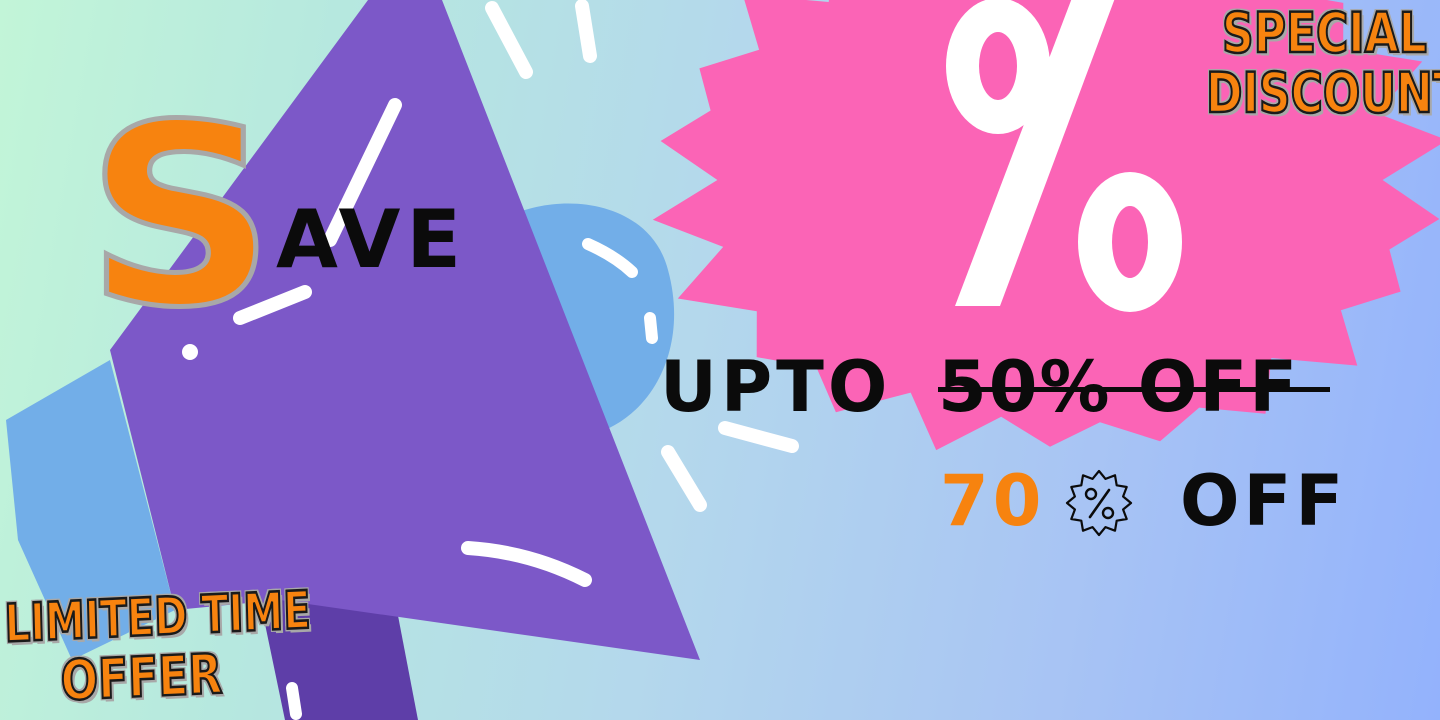 This screenshot has width=1440, height=720. I want to click on special-discount-line1: SPECIAL, so click(1324, 33).